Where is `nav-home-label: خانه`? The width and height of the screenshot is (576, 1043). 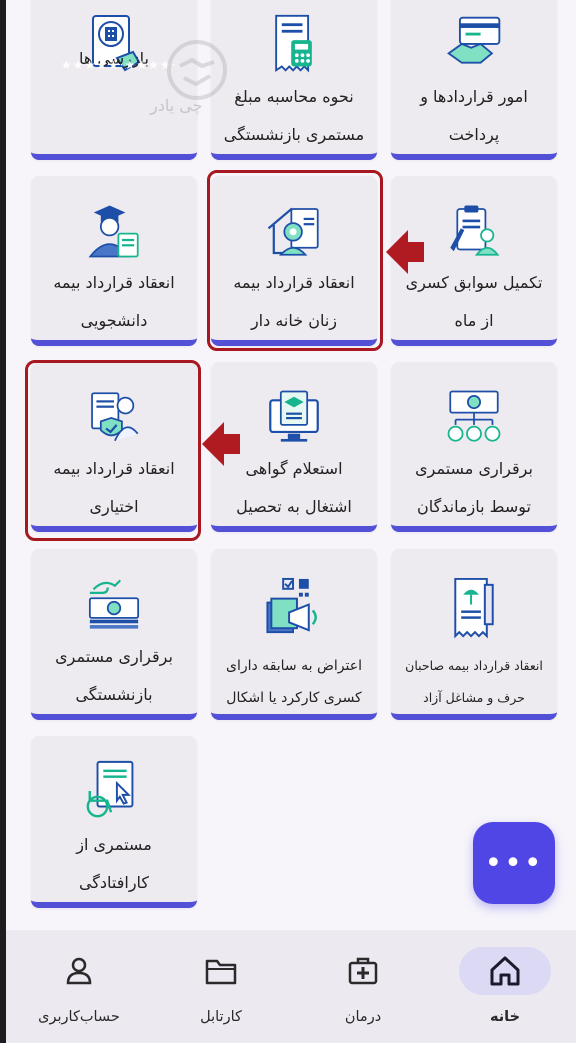
nav-home-label: خانه is located at coordinates (505, 1017).